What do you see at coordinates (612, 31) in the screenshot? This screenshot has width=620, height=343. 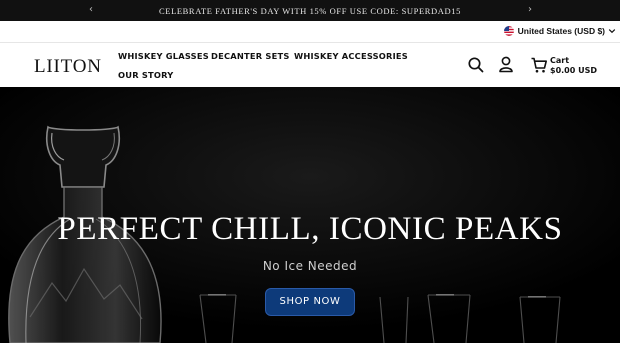 I see `chevron-down-icon` at bounding box center [612, 31].